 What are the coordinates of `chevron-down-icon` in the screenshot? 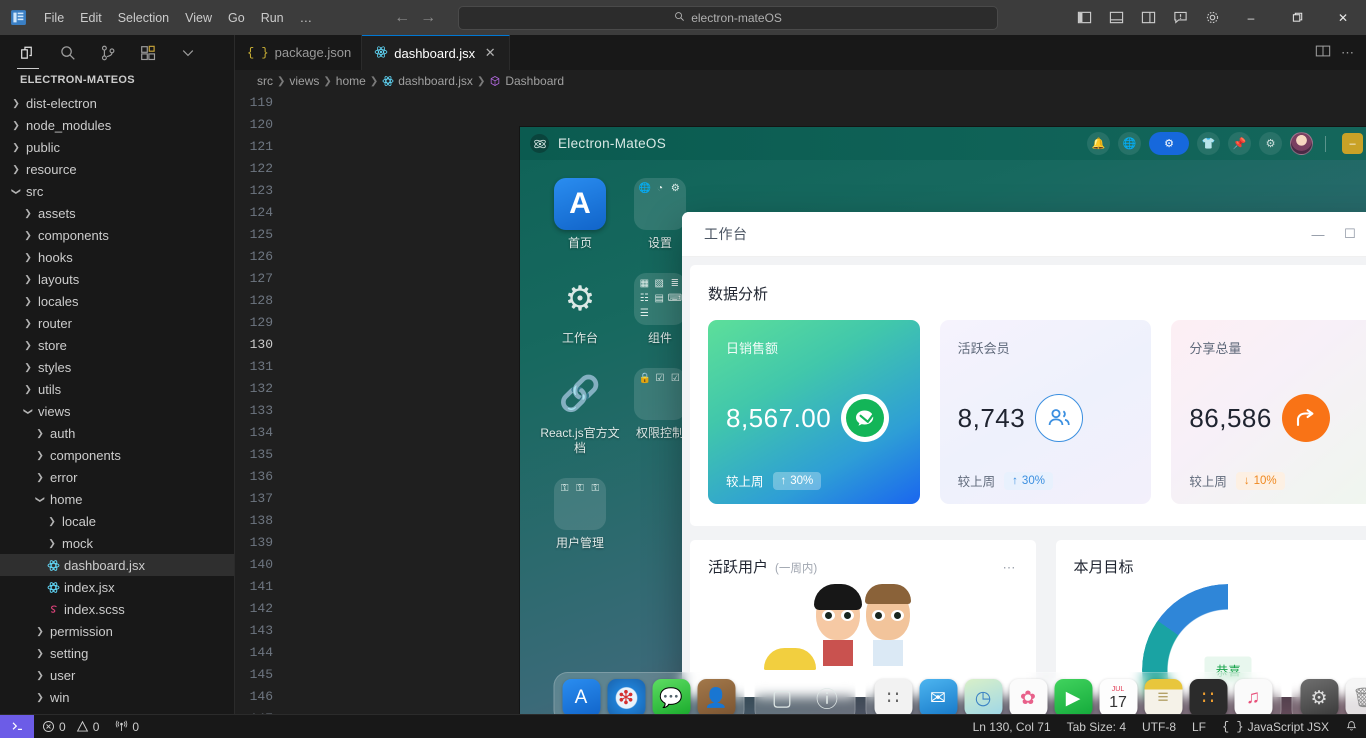 It's located at (188, 53).